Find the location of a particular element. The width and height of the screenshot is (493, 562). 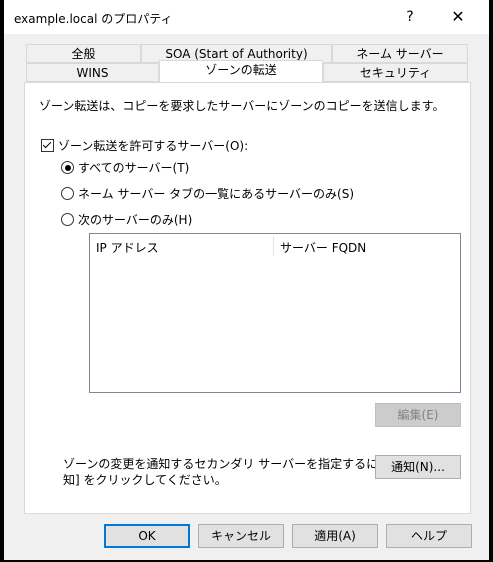

edit-button: 編集(E) is located at coordinates (418, 415).